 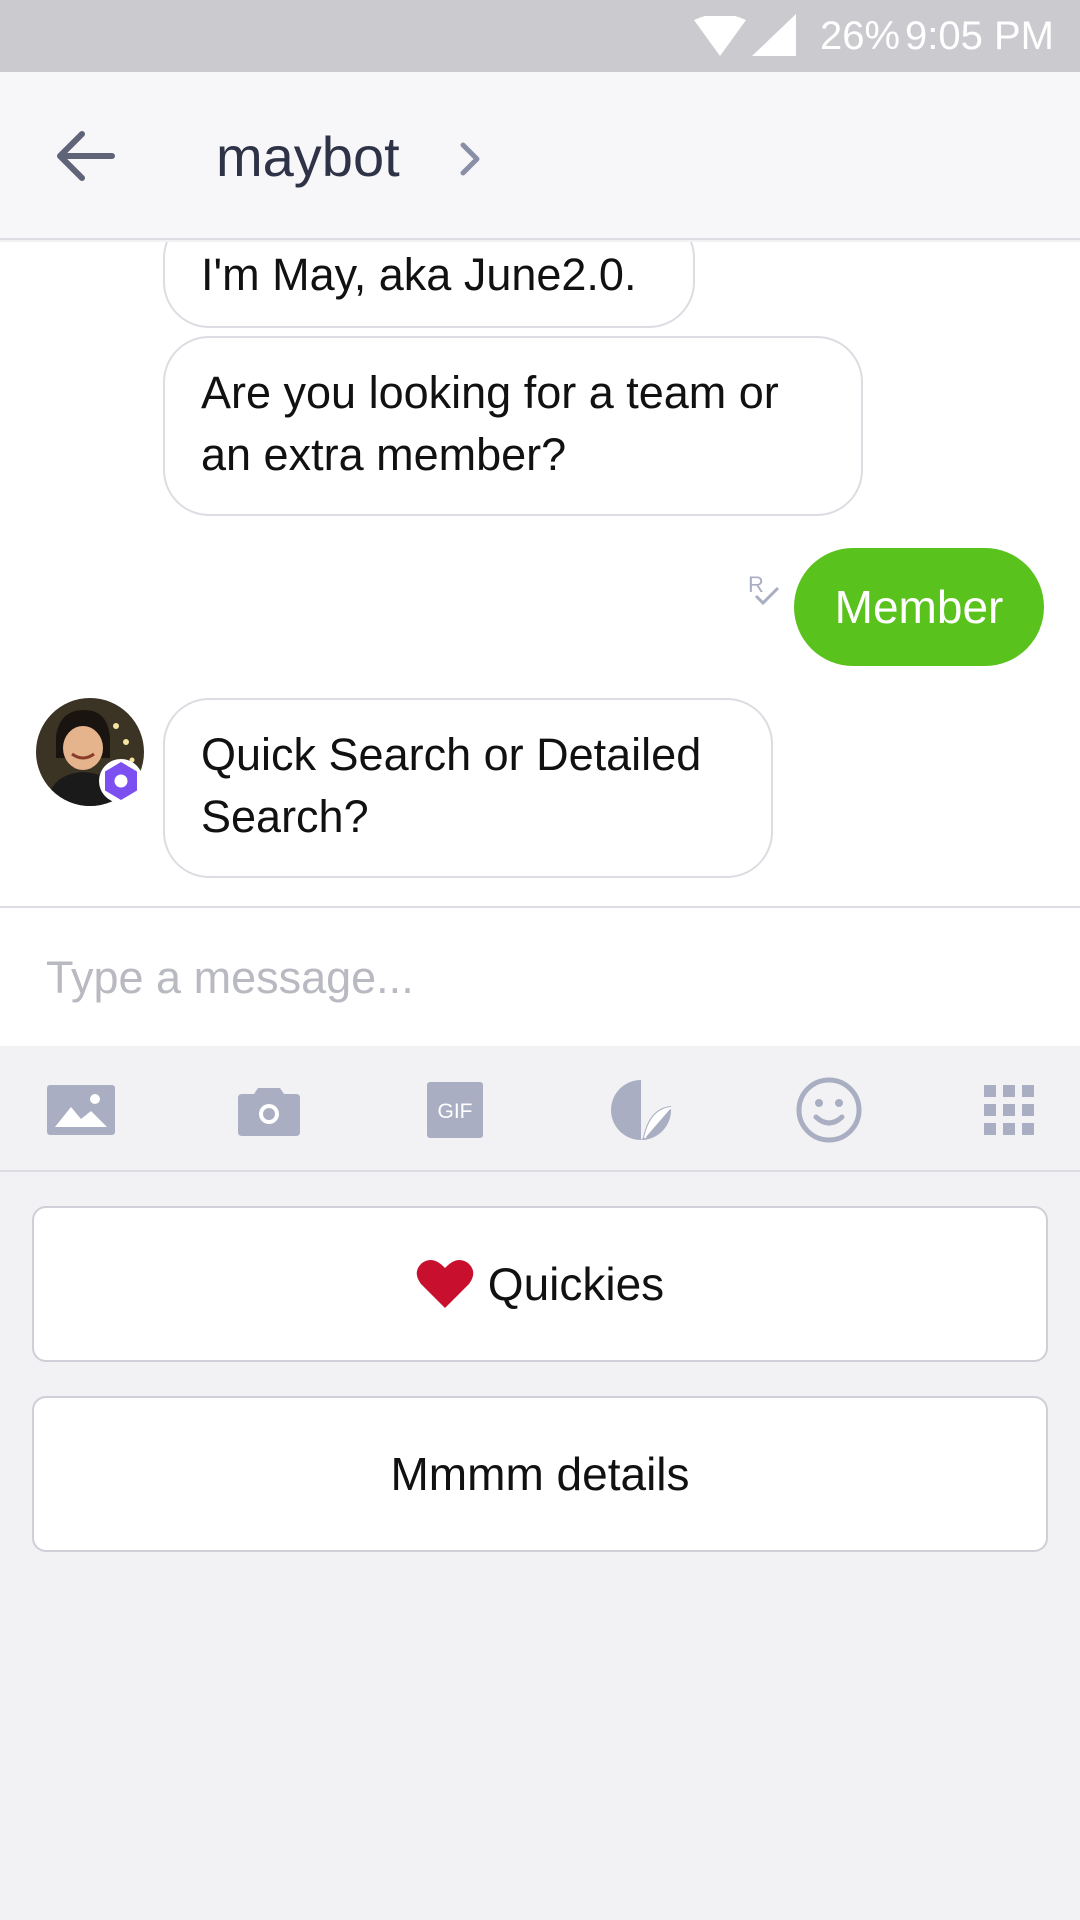 I want to click on bot-badge-icon, so click(x=121, y=781).